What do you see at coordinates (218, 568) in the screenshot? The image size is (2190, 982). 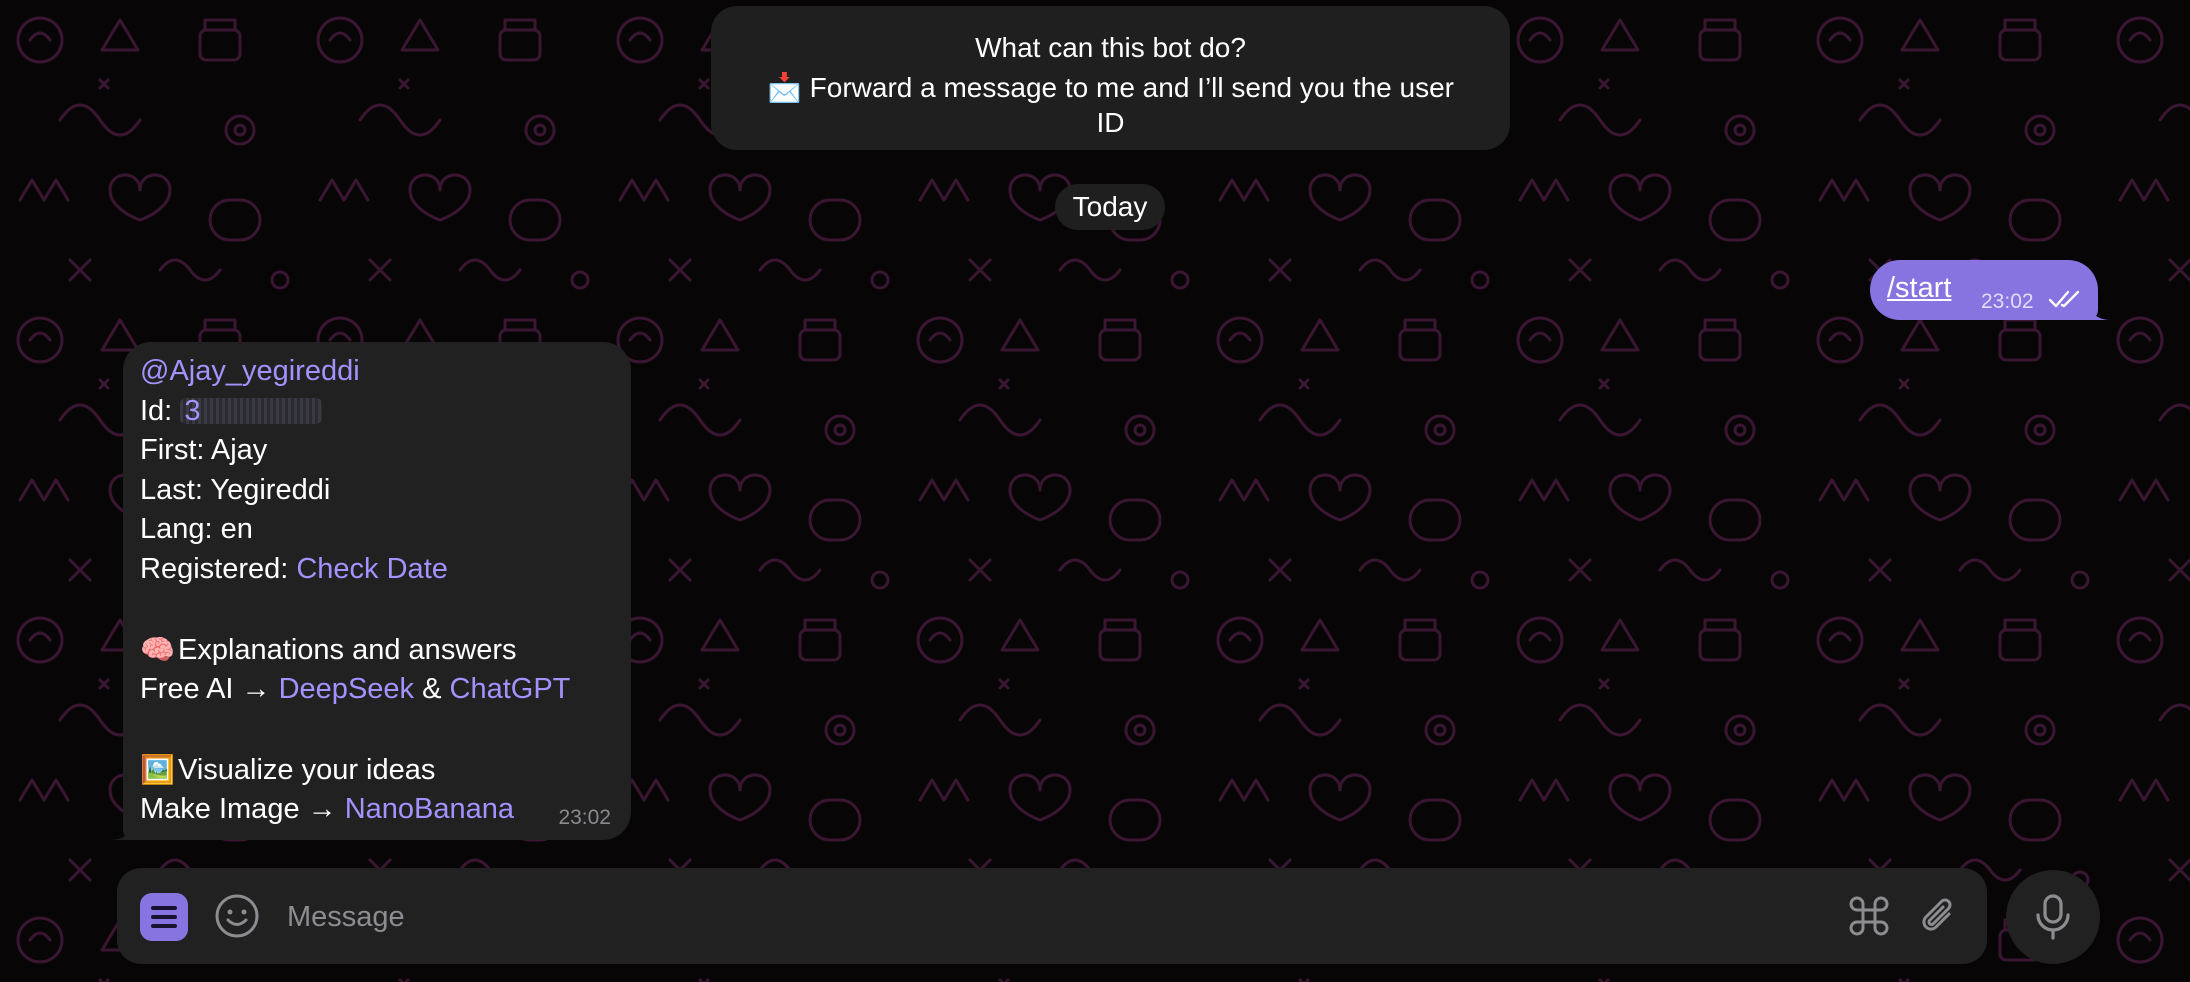 I see `registered-label: Registered:` at bounding box center [218, 568].